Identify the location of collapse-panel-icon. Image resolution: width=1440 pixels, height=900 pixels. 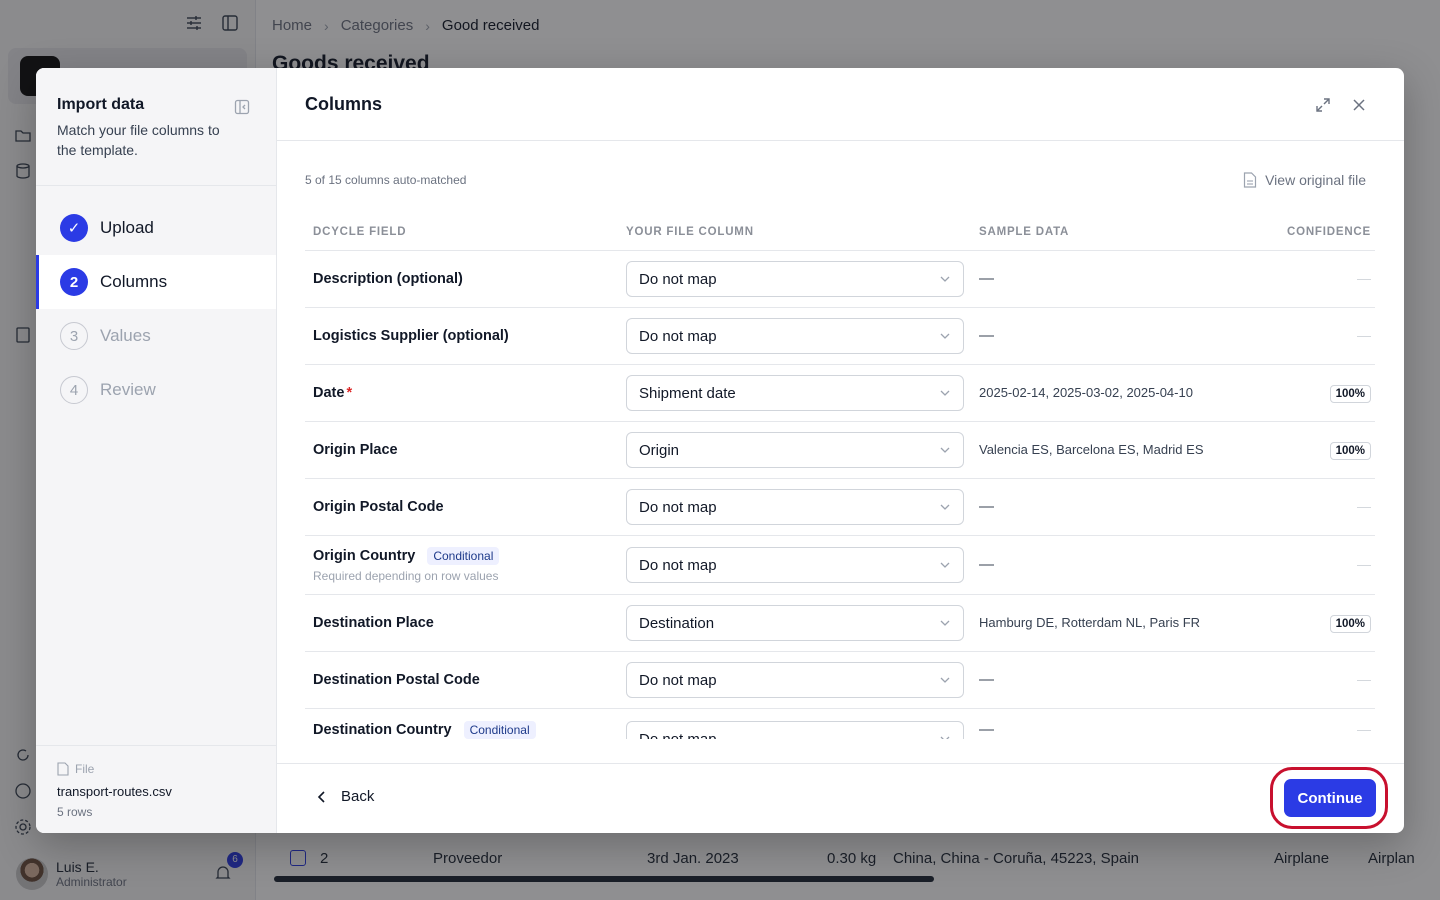
(242, 107).